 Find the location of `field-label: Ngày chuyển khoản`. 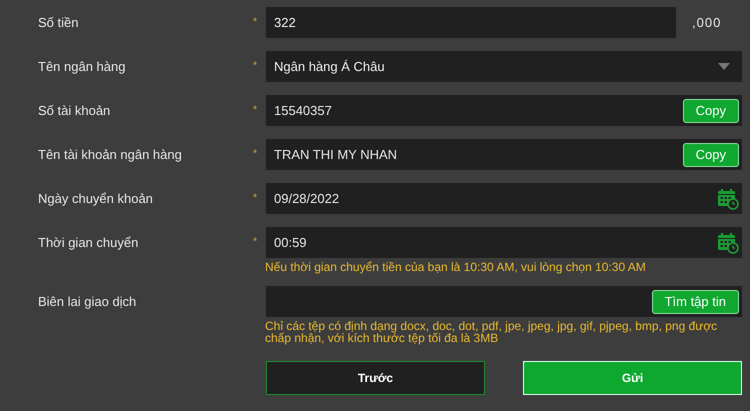

field-label: Ngày chuyển khoản is located at coordinates (96, 199).